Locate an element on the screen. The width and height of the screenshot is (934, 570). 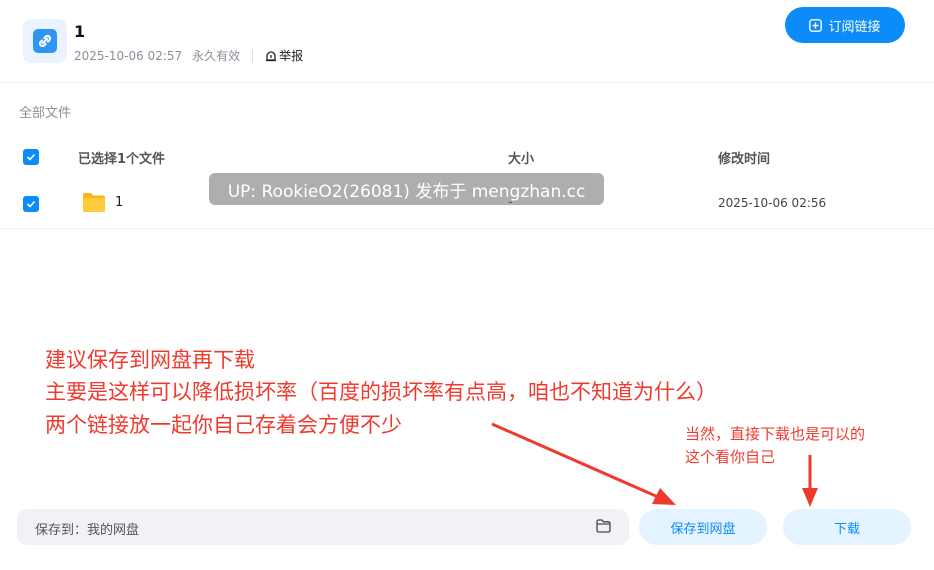
annotation-arrows is located at coordinates (654, 464).